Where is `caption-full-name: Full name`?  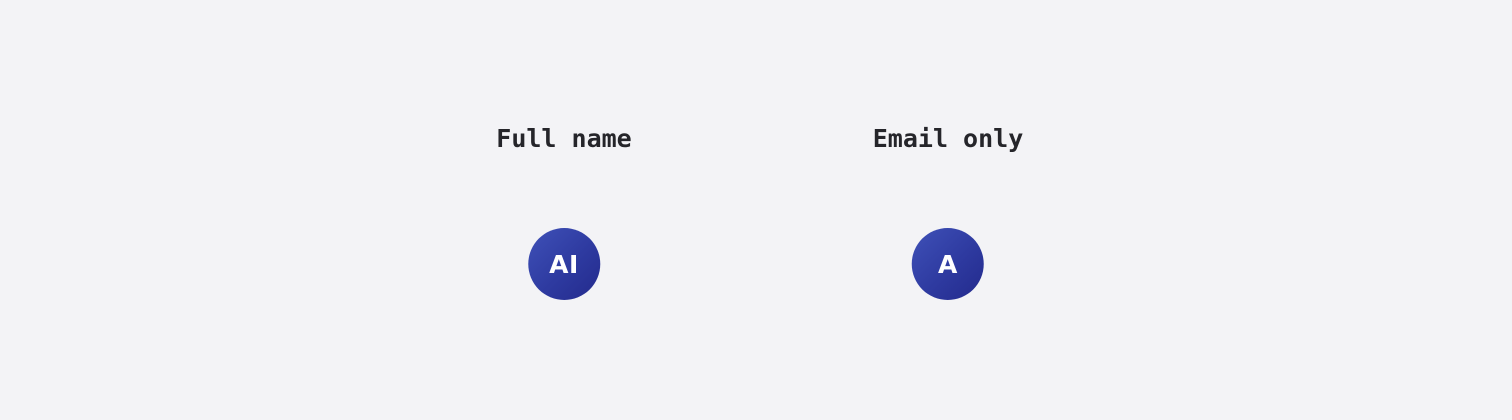 caption-full-name: Full name is located at coordinates (564, 138).